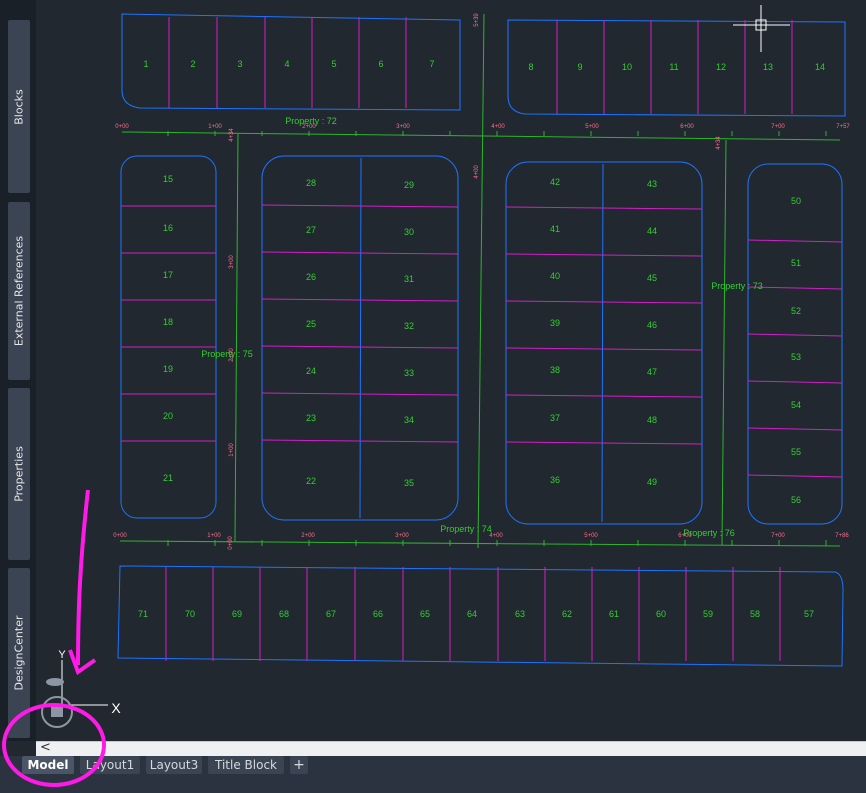 Image resolution: width=866 pixels, height=793 pixels. I want to click on parcel-block-mid-right, so click(604, 343).